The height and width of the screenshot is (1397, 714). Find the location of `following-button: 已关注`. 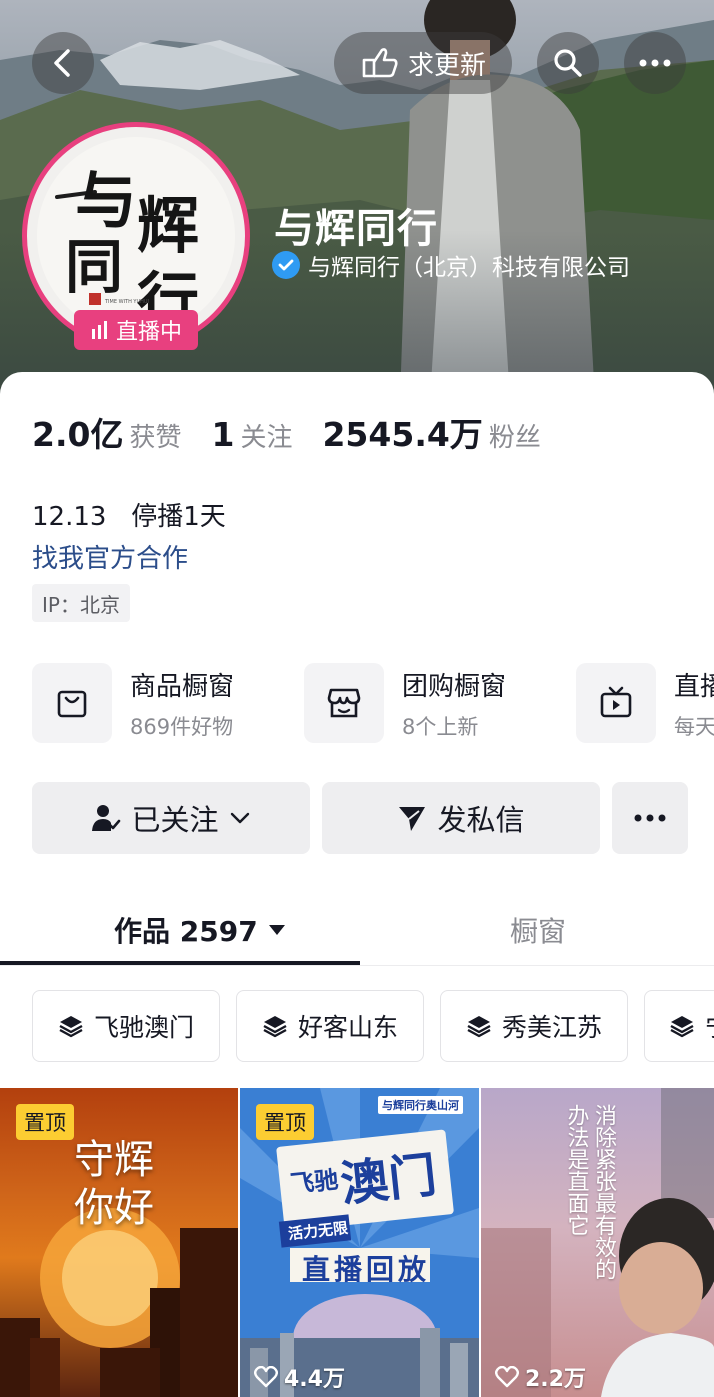

following-button: 已关注 is located at coordinates (171, 818).